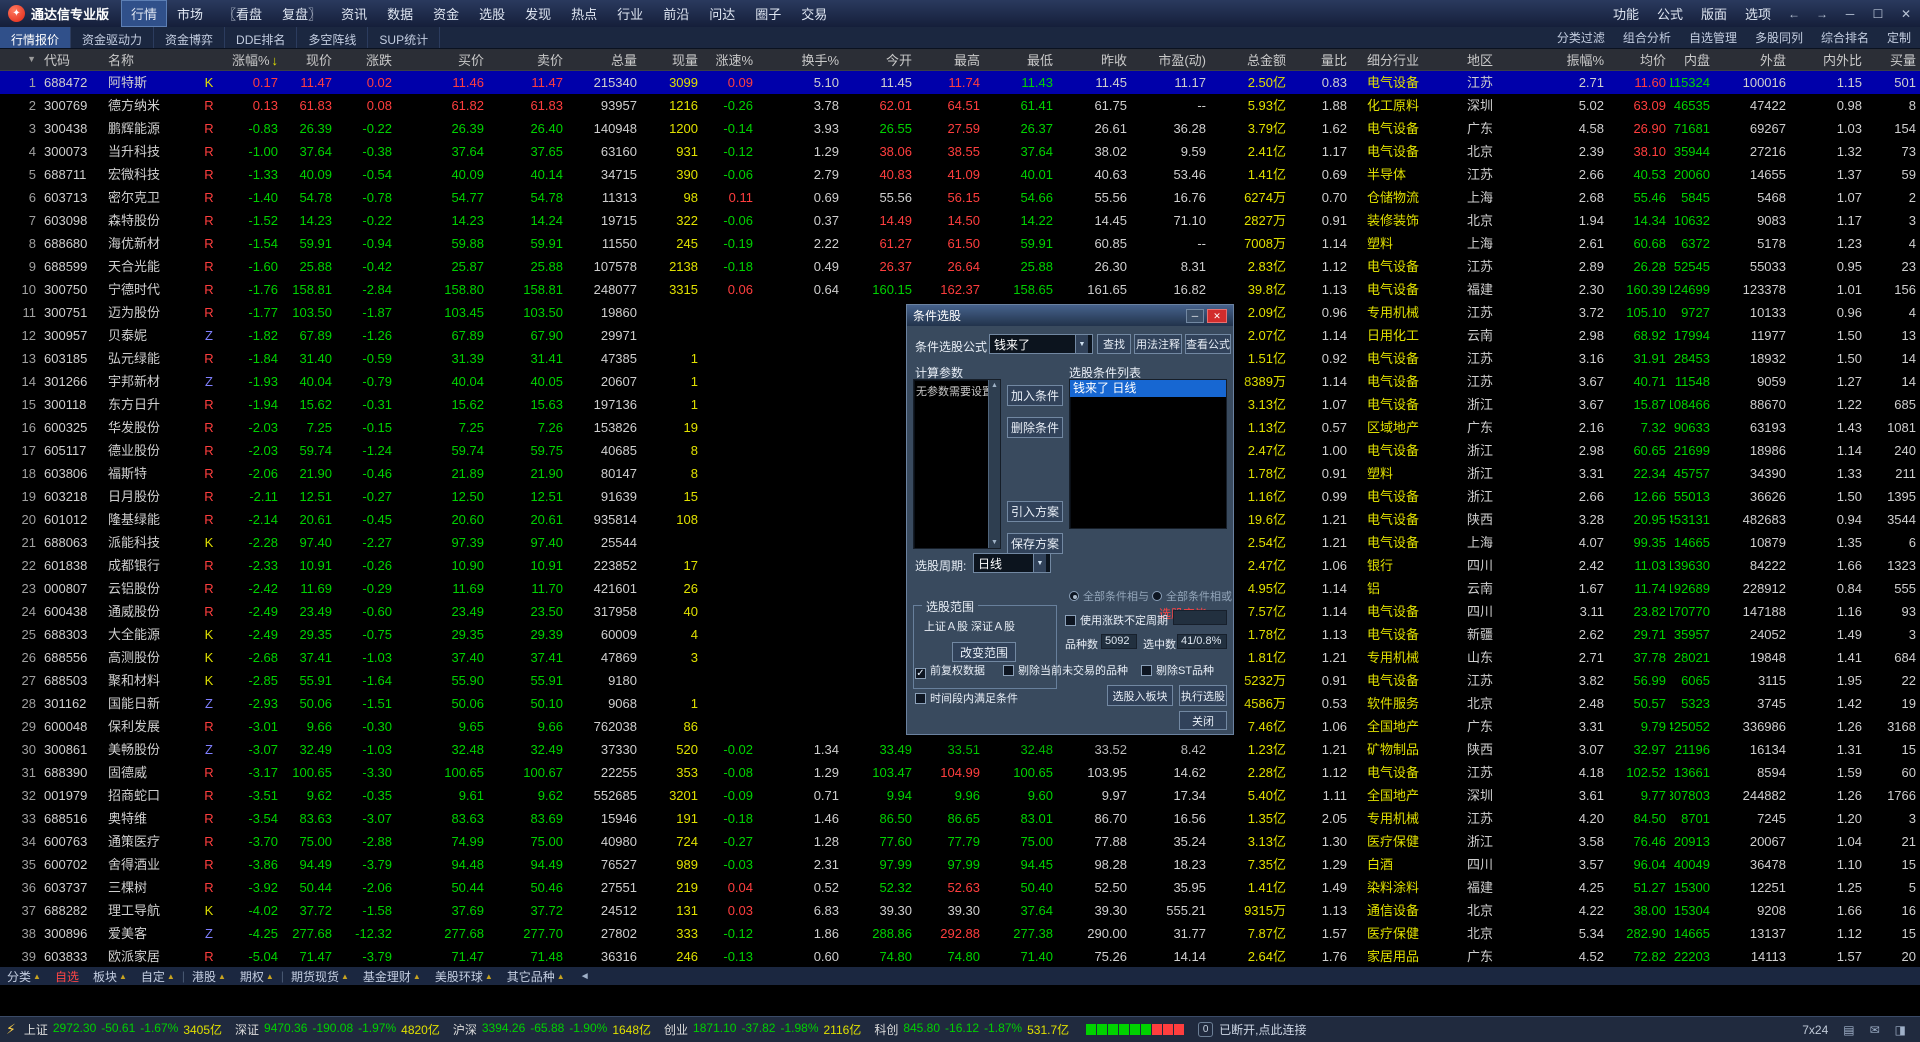 The height and width of the screenshot is (1042, 1920). Describe the element at coordinates (1148, 454) in the screenshot. I see `conditions-list: 钱来了 日线` at that location.